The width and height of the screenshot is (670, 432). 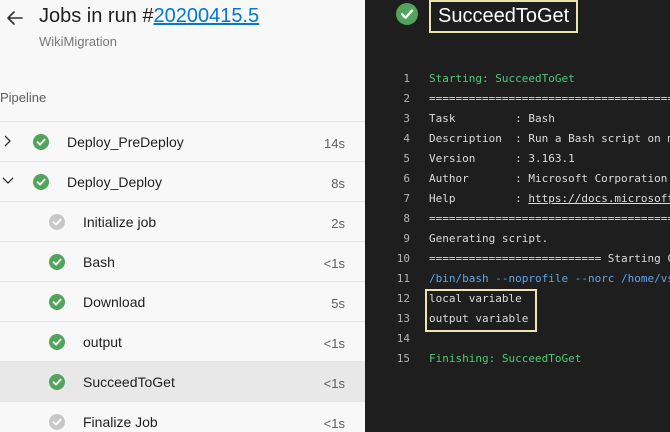 What do you see at coordinates (549, 138) in the screenshot?
I see `log-text: Description : Run a Bash script on macOS` at bounding box center [549, 138].